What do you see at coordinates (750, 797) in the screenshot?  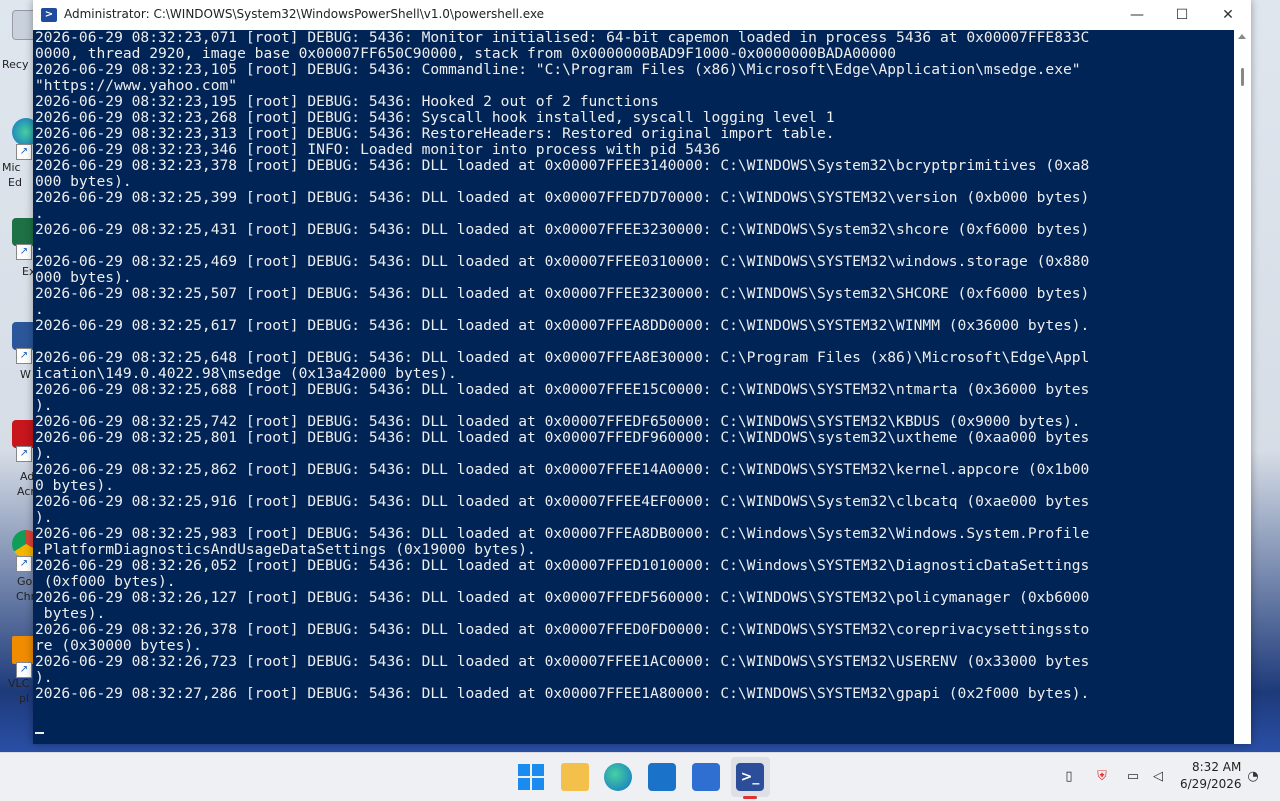 I see `active-indicator` at bounding box center [750, 797].